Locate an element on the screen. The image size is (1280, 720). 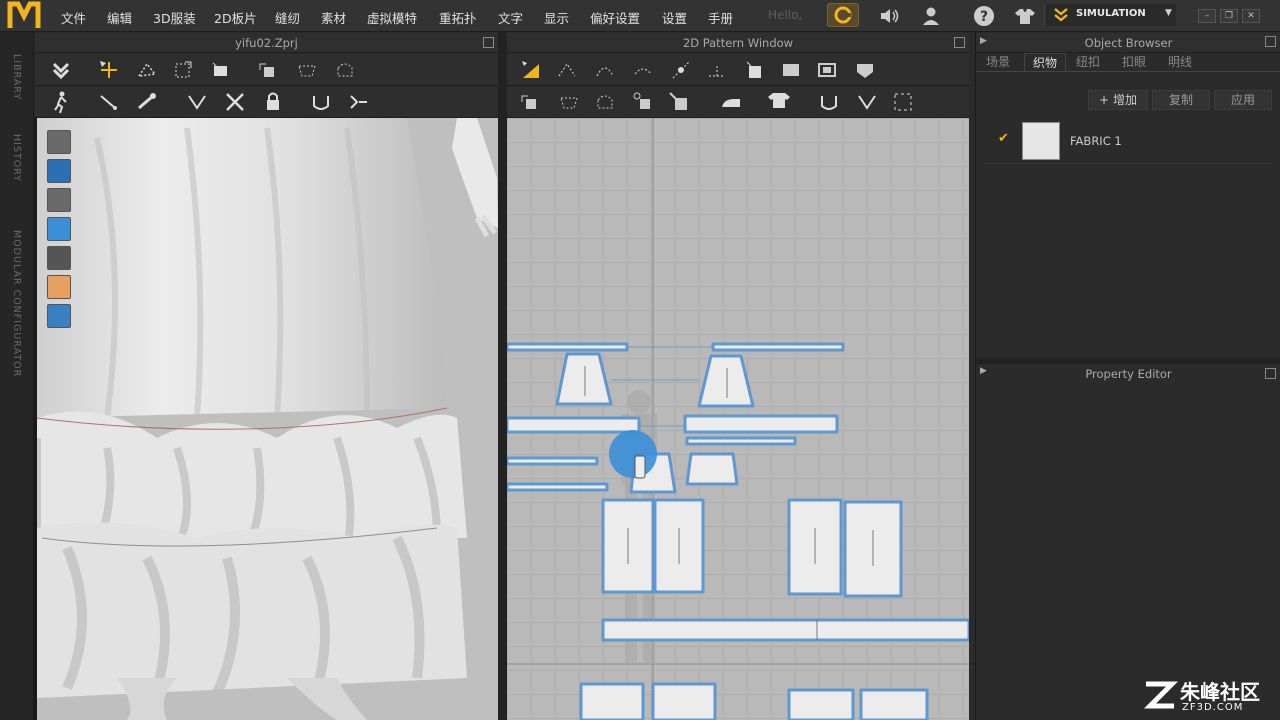
side-tab-library: LIBRARY is located at coordinates (16, 77).